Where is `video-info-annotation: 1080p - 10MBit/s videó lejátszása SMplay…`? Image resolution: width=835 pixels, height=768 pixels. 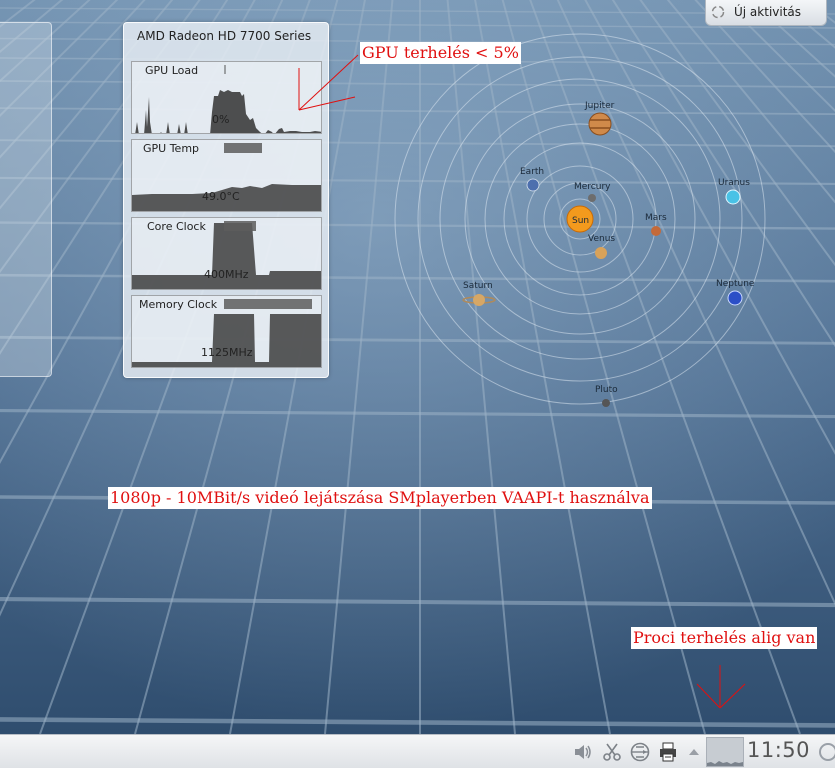
video-info-annotation: 1080p - 10MBit/s videó lejátszása SMplay… is located at coordinates (380, 498).